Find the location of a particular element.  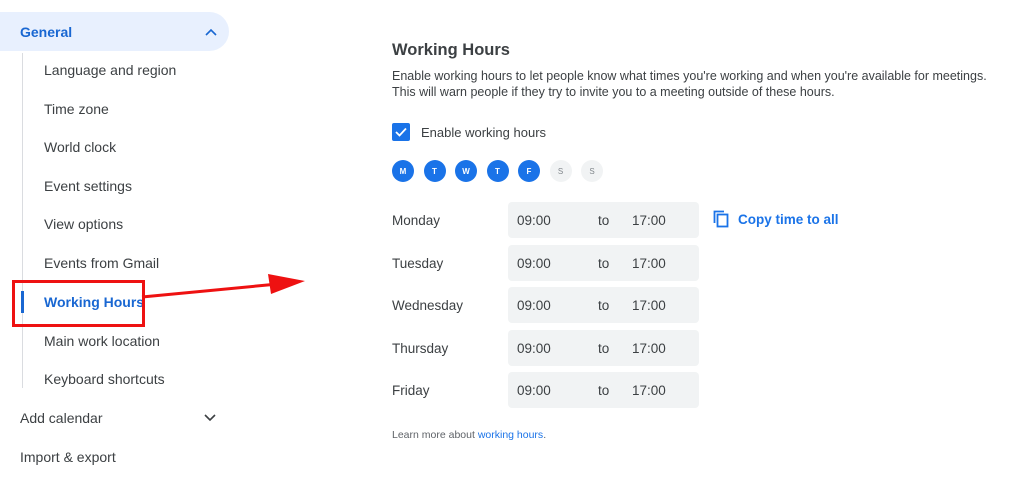

enable-working-hours-row: Enable working hours is located at coordinates (469, 132).